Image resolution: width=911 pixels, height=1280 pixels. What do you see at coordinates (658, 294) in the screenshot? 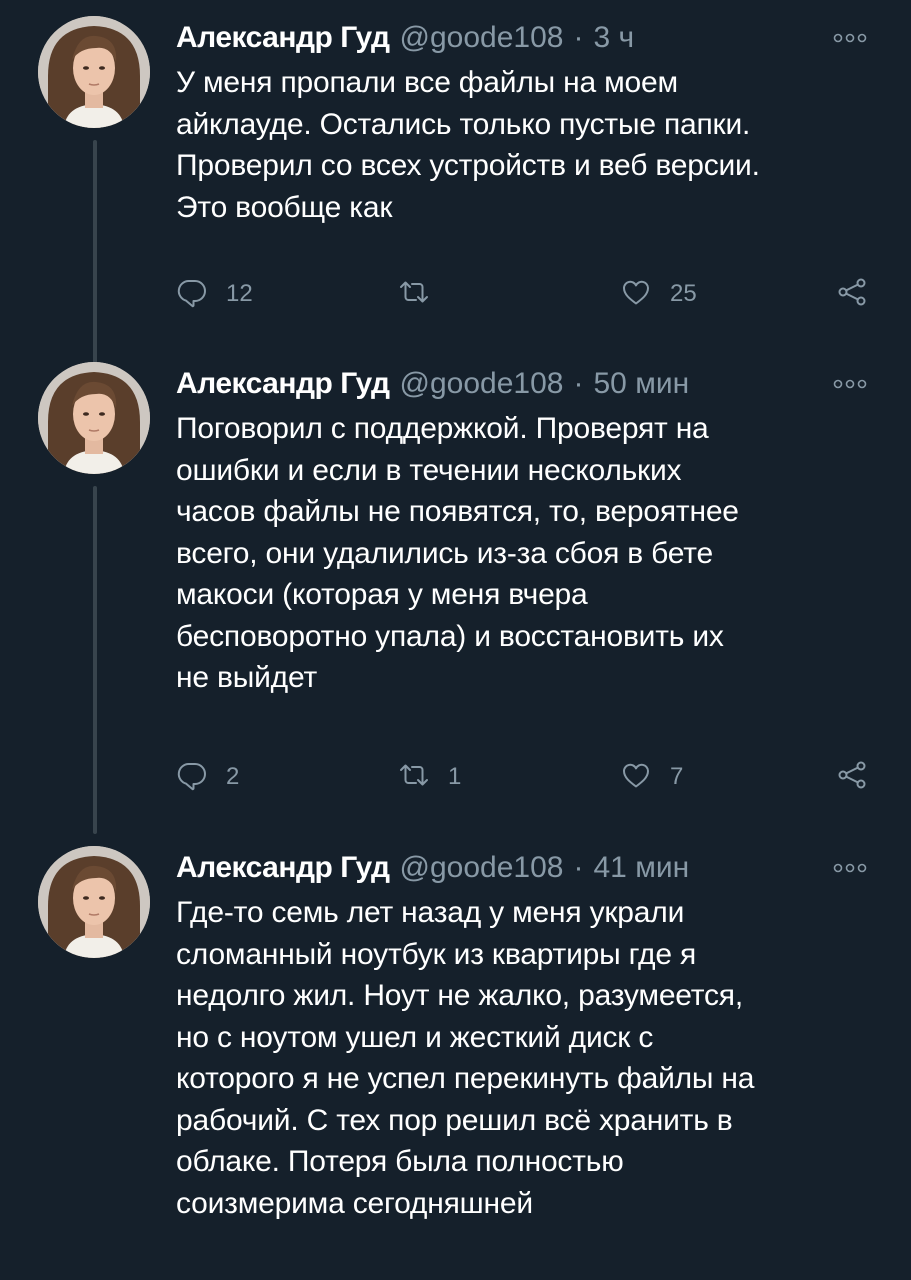
I see `like-button: 25` at bounding box center [658, 294].